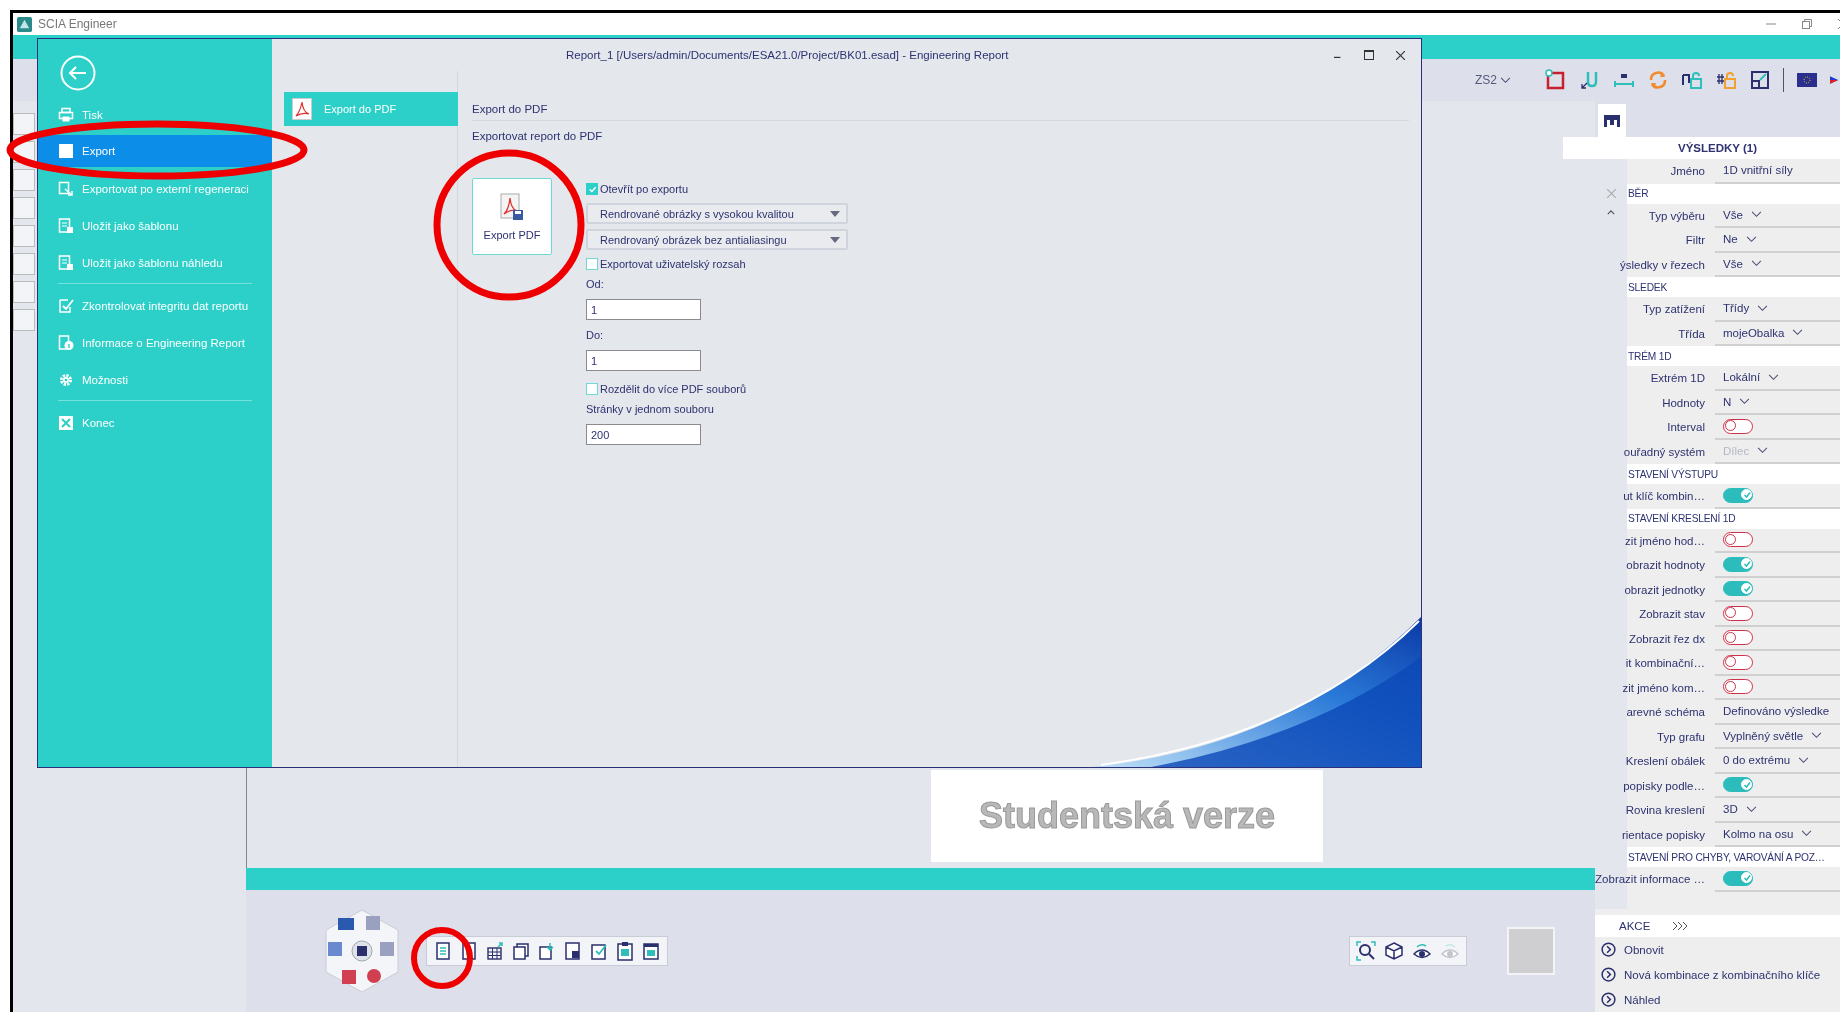 Image resolution: width=1840 pixels, height=1012 pixels. Describe the element at coordinates (547, 951) in the screenshot. I see `import-pages-icon` at that location.